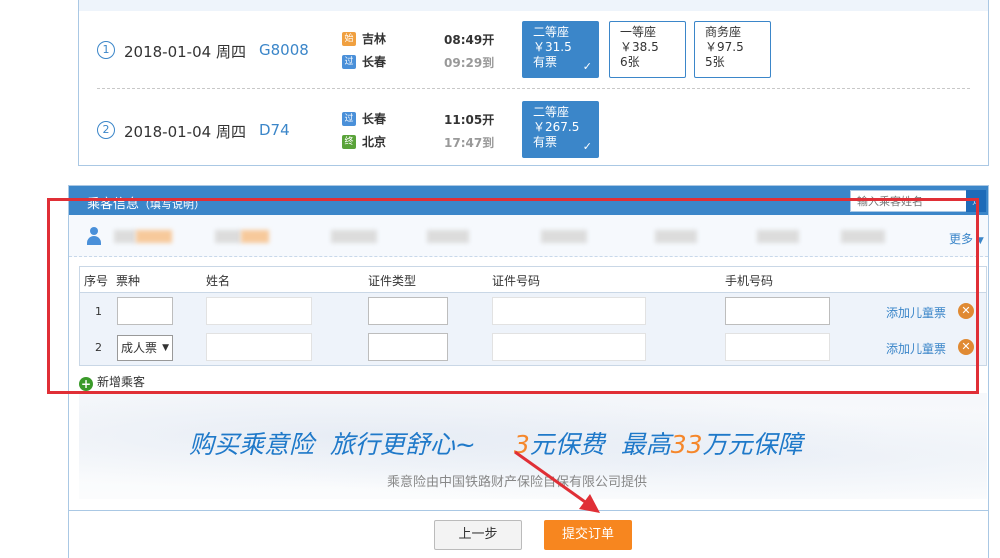  I want to click on person-icon, so click(94, 236).